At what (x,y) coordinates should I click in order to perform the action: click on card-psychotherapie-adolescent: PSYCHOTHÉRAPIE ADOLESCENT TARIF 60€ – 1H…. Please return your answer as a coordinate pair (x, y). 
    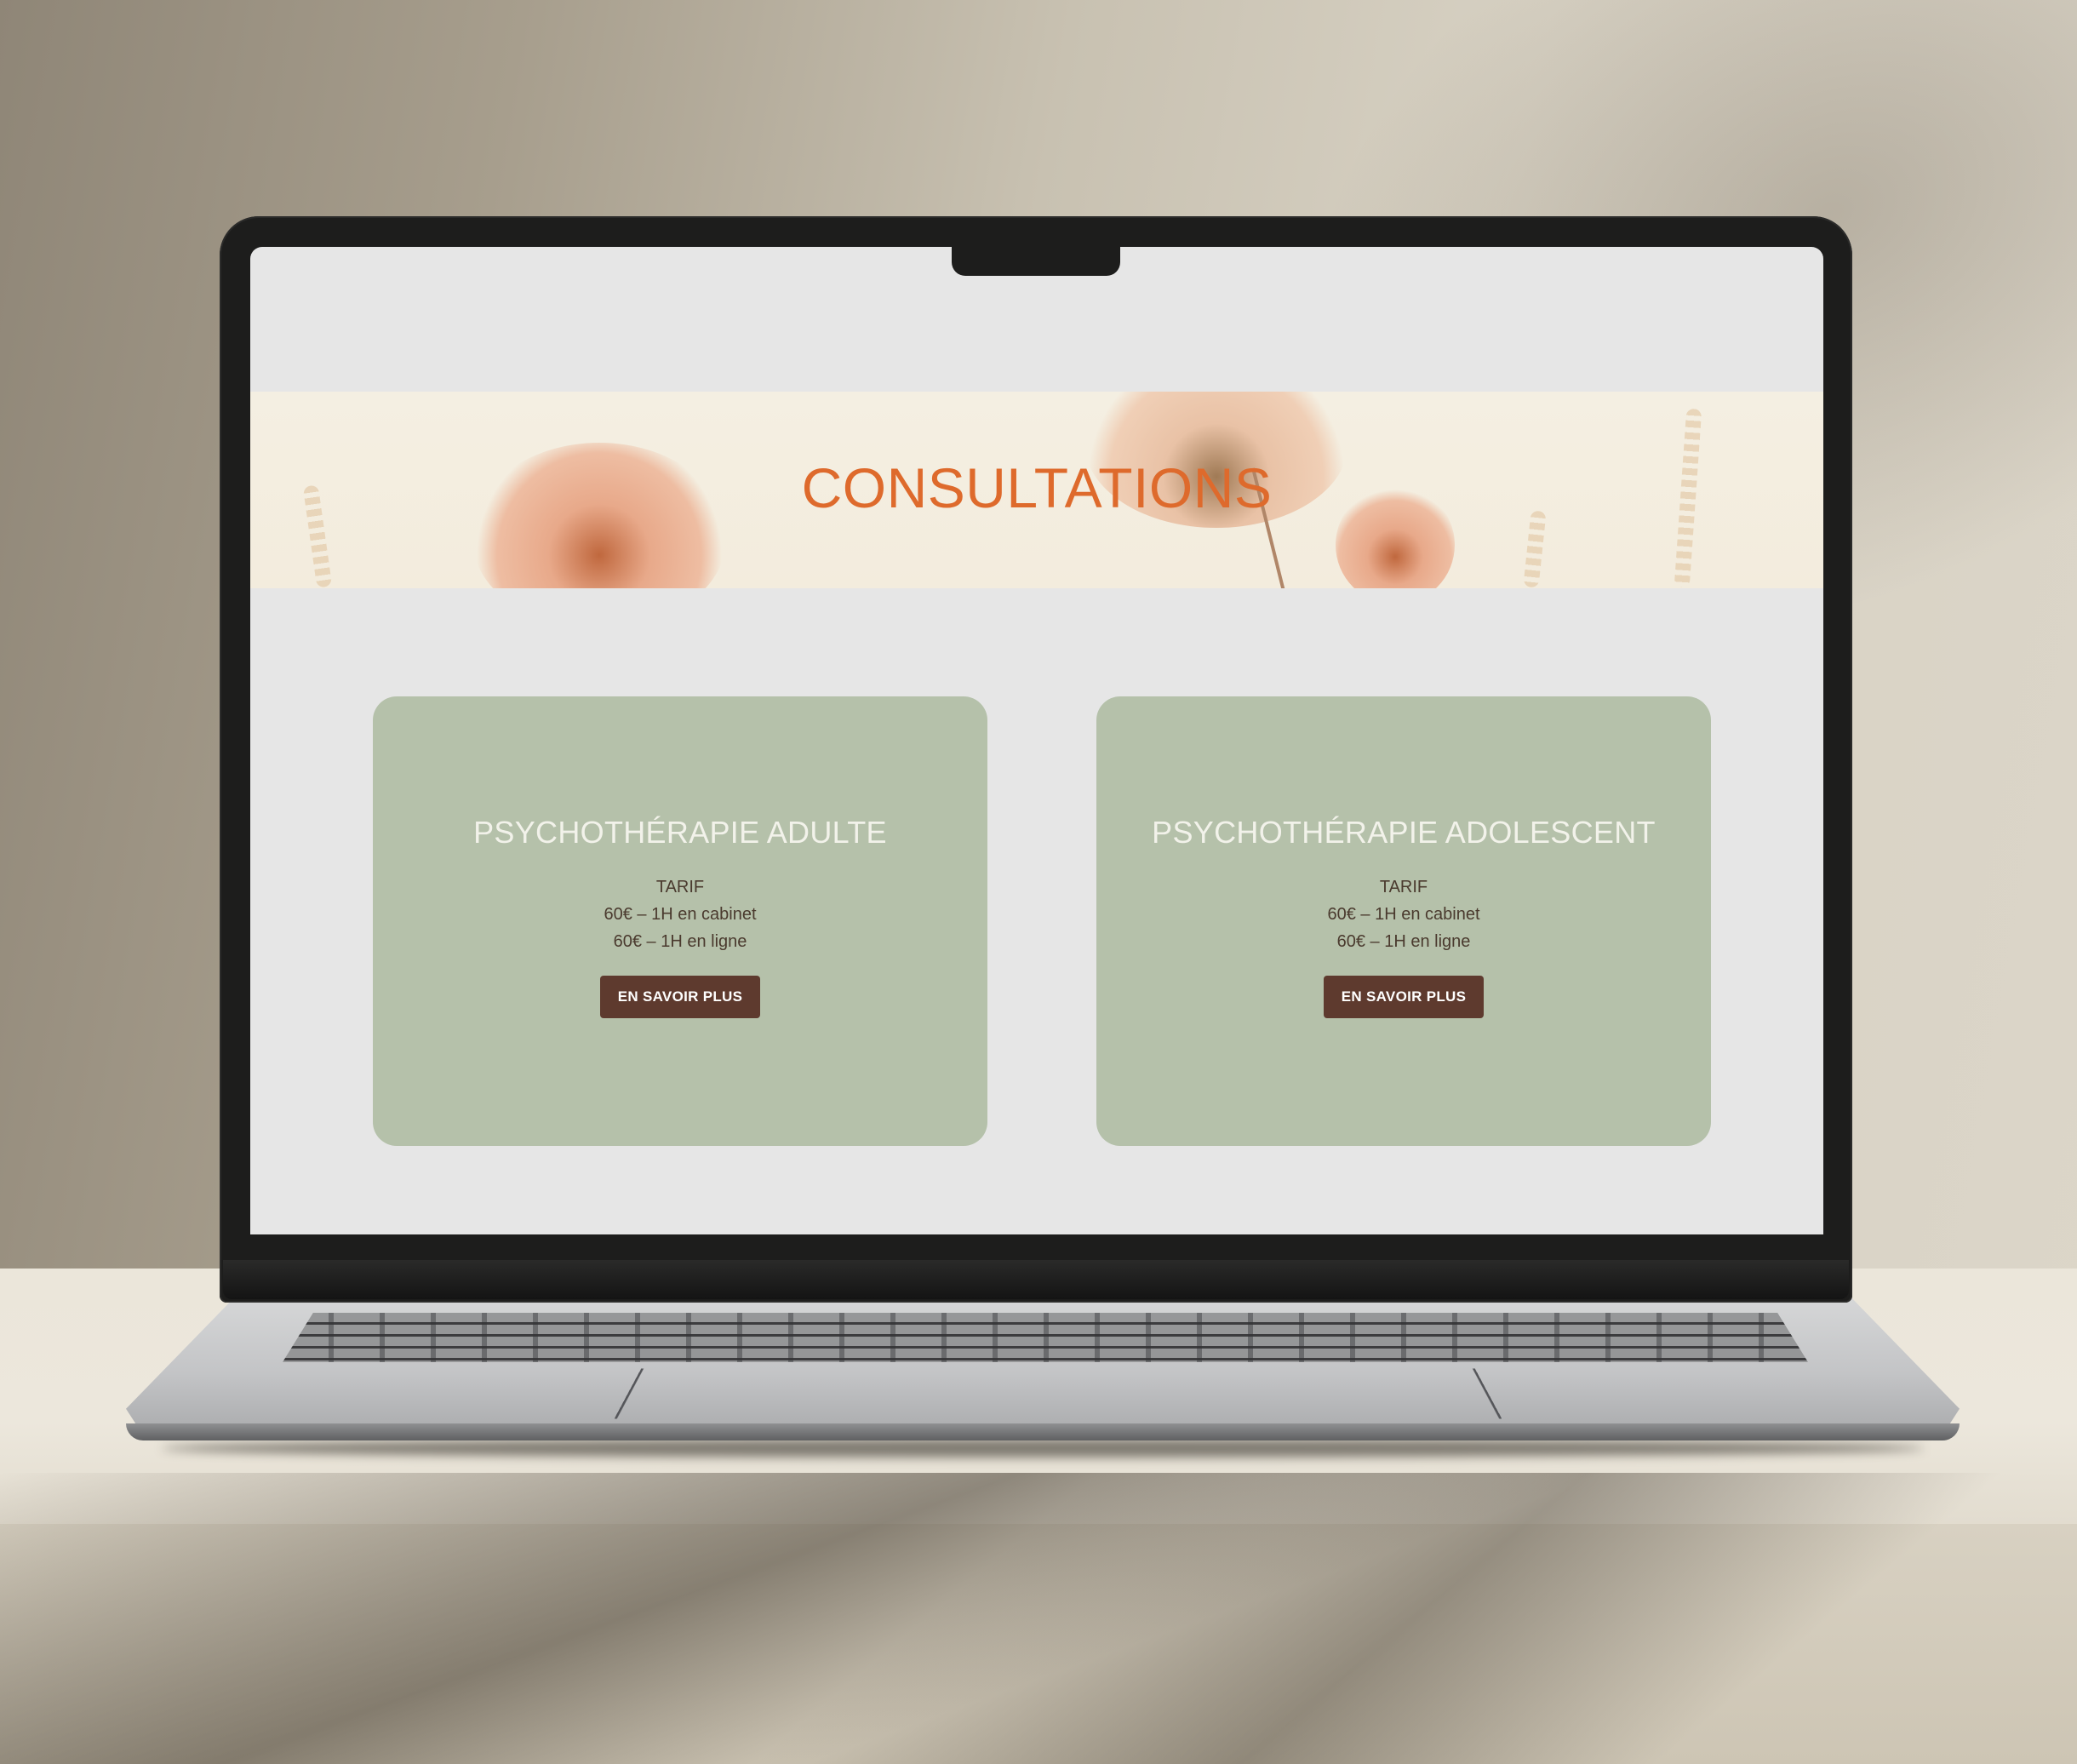
    Looking at the image, I should click on (1403, 921).